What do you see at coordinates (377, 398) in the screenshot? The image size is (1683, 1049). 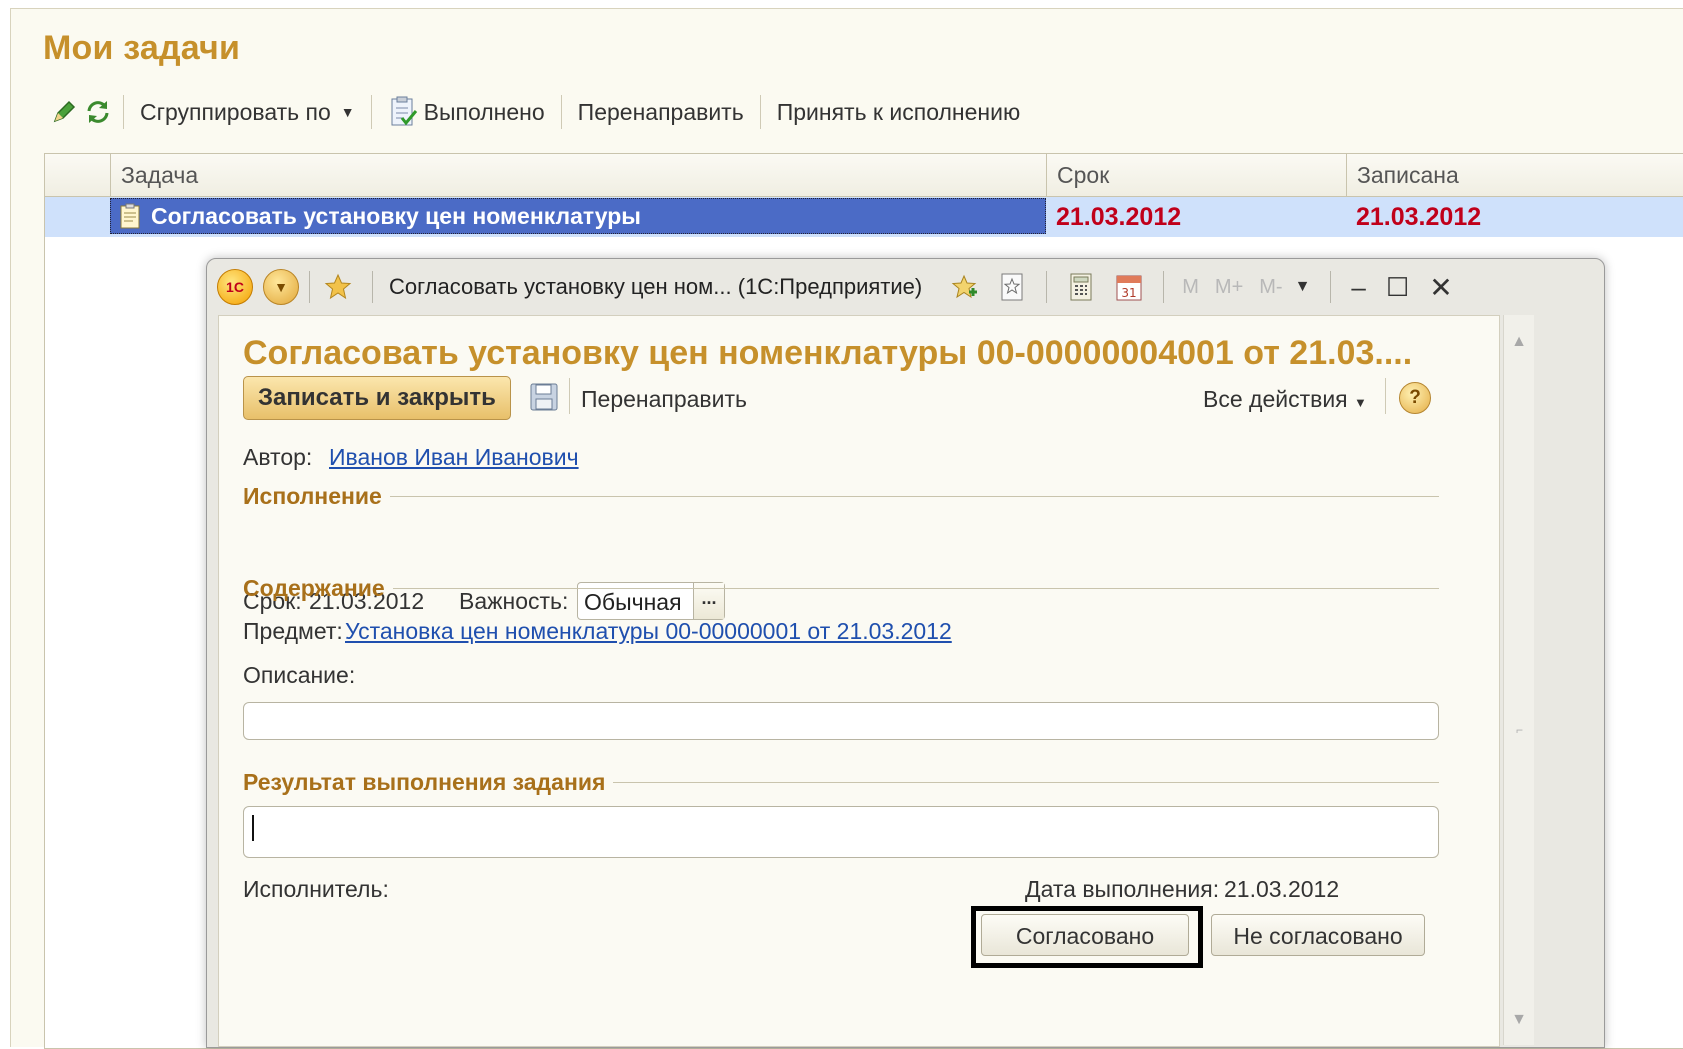 I see `save-and-close-button: Записать и закрыть` at bounding box center [377, 398].